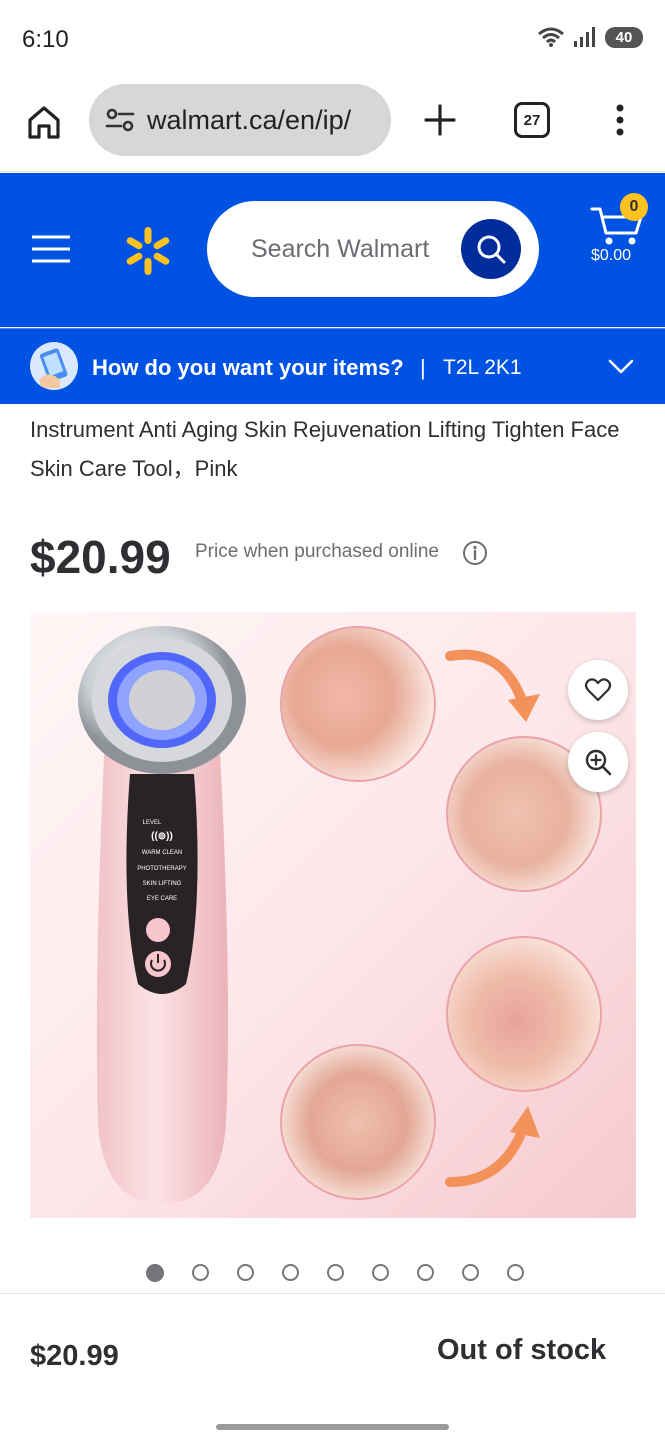  I want to click on device-label-warm-clean: WARM CLEAN, so click(162, 853).